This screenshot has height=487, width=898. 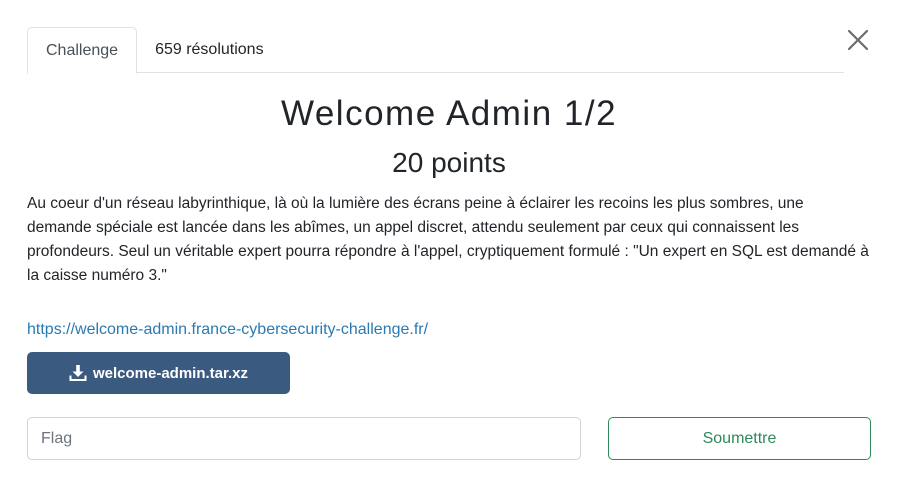 What do you see at coordinates (78, 373) in the screenshot?
I see `download-icon` at bounding box center [78, 373].